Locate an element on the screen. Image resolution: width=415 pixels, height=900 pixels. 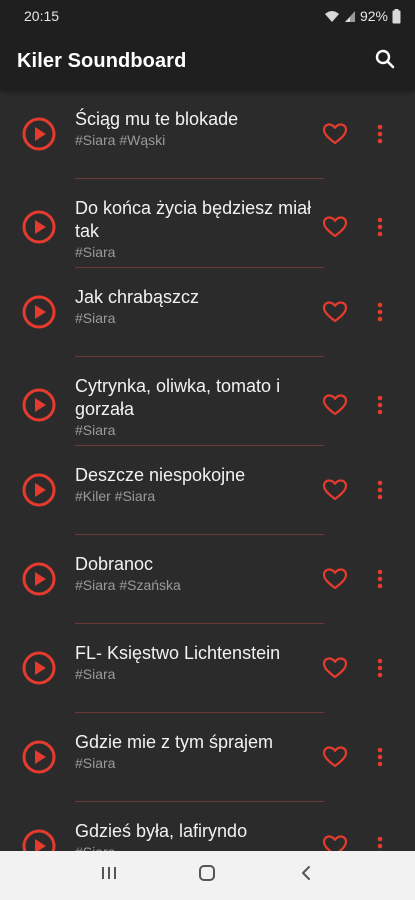
sound-text: FL- Księstwo Lichtenstein #Siara is located at coordinates (197, 663).